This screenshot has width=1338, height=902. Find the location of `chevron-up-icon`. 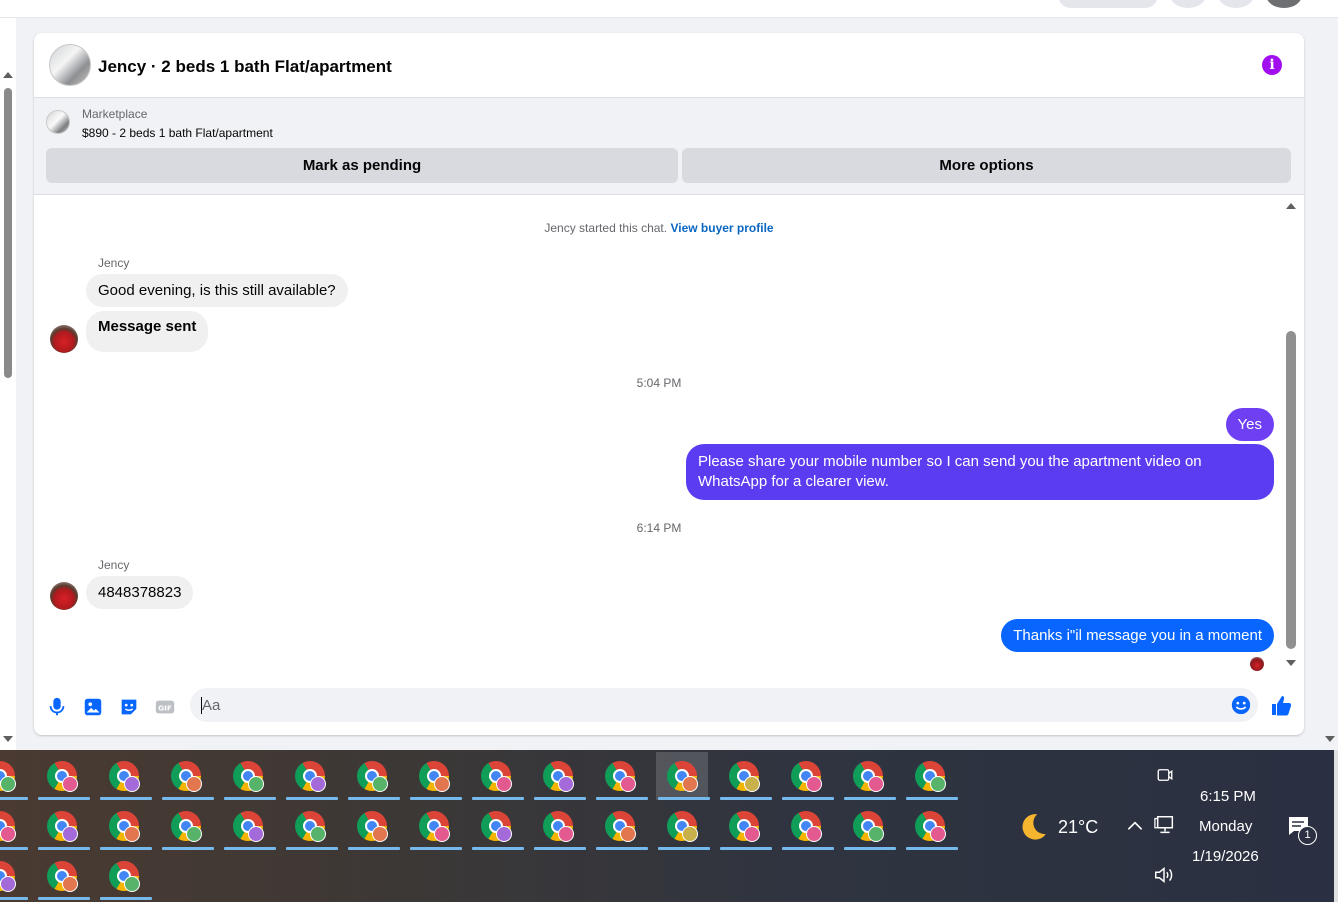

chevron-up-icon is located at coordinates (1135, 826).